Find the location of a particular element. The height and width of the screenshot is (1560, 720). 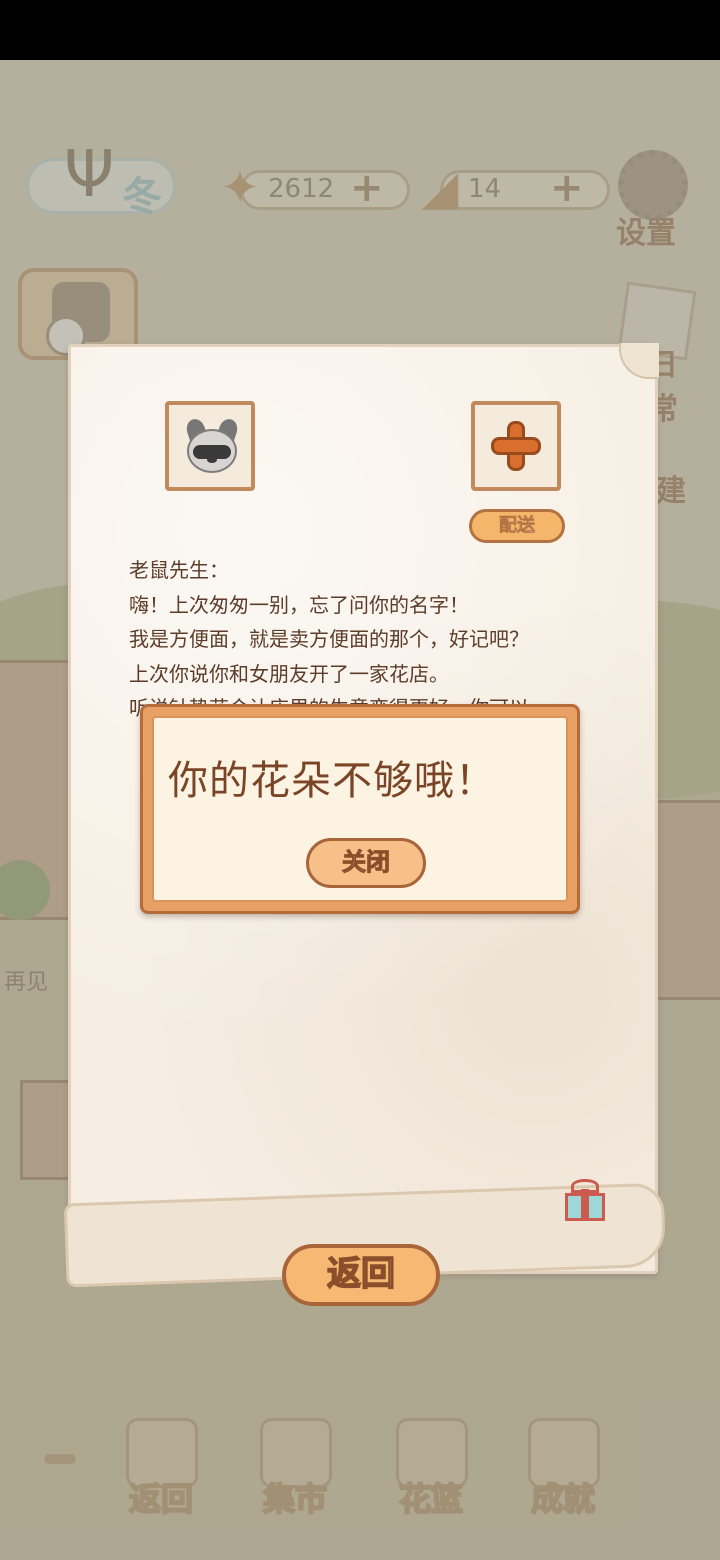

alert-message: 你的花朵不够哦！ is located at coordinates (332, 781).